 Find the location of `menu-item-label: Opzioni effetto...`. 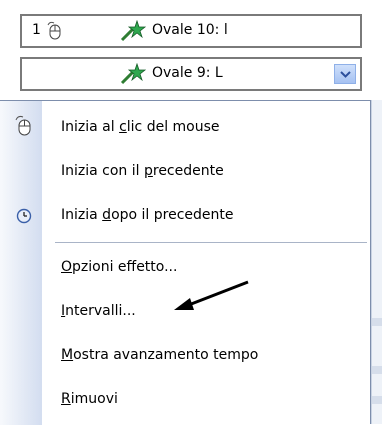

menu-item-label: Opzioni effetto... is located at coordinates (119, 267).